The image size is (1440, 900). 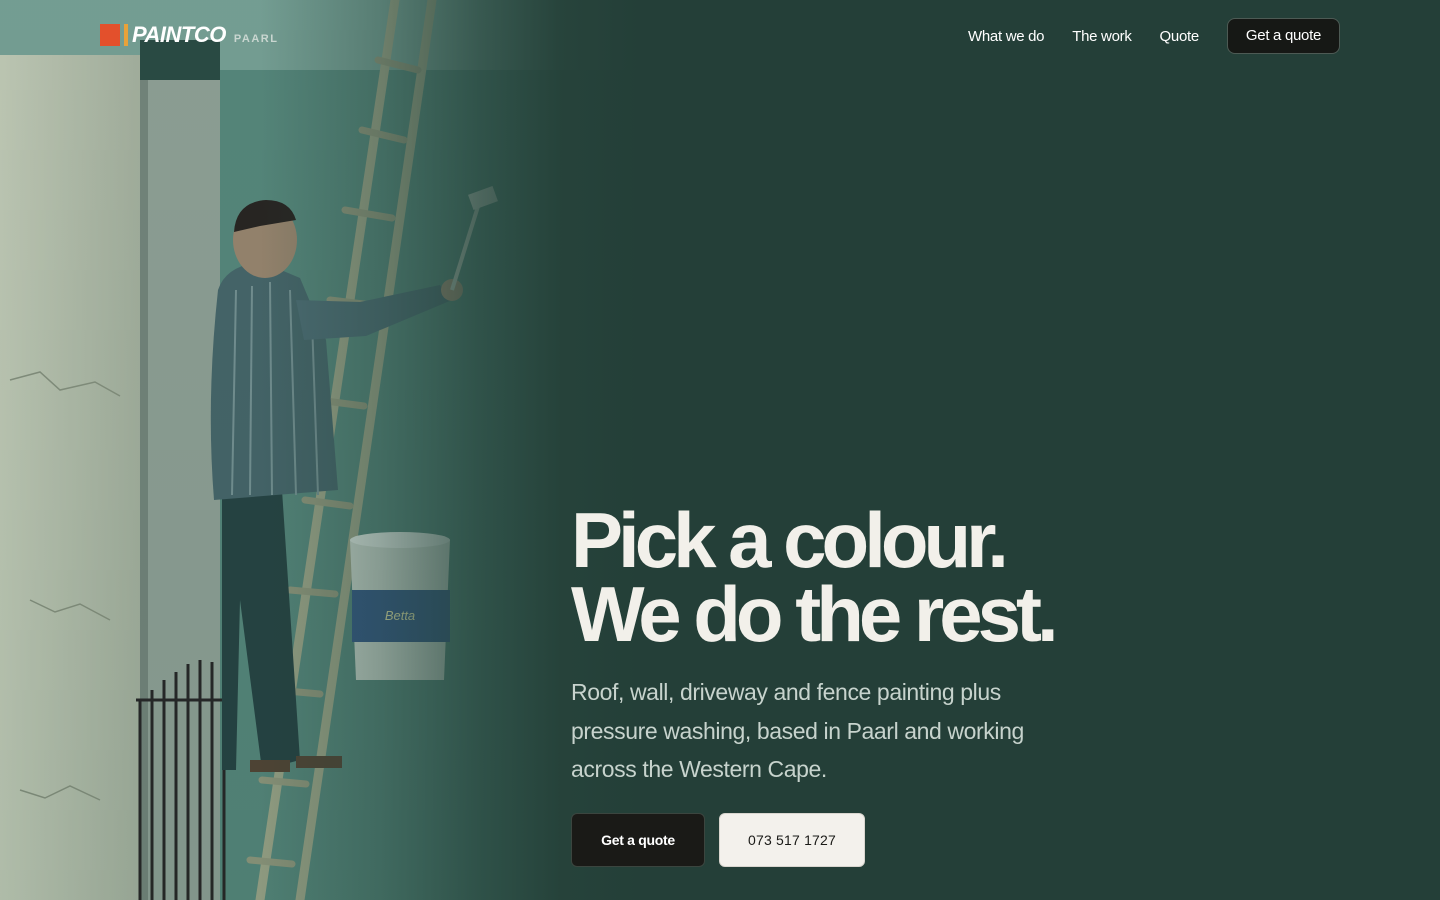 What do you see at coordinates (1283, 36) in the screenshot?
I see `nav-get-quote-button: Get a quote` at bounding box center [1283, 36].